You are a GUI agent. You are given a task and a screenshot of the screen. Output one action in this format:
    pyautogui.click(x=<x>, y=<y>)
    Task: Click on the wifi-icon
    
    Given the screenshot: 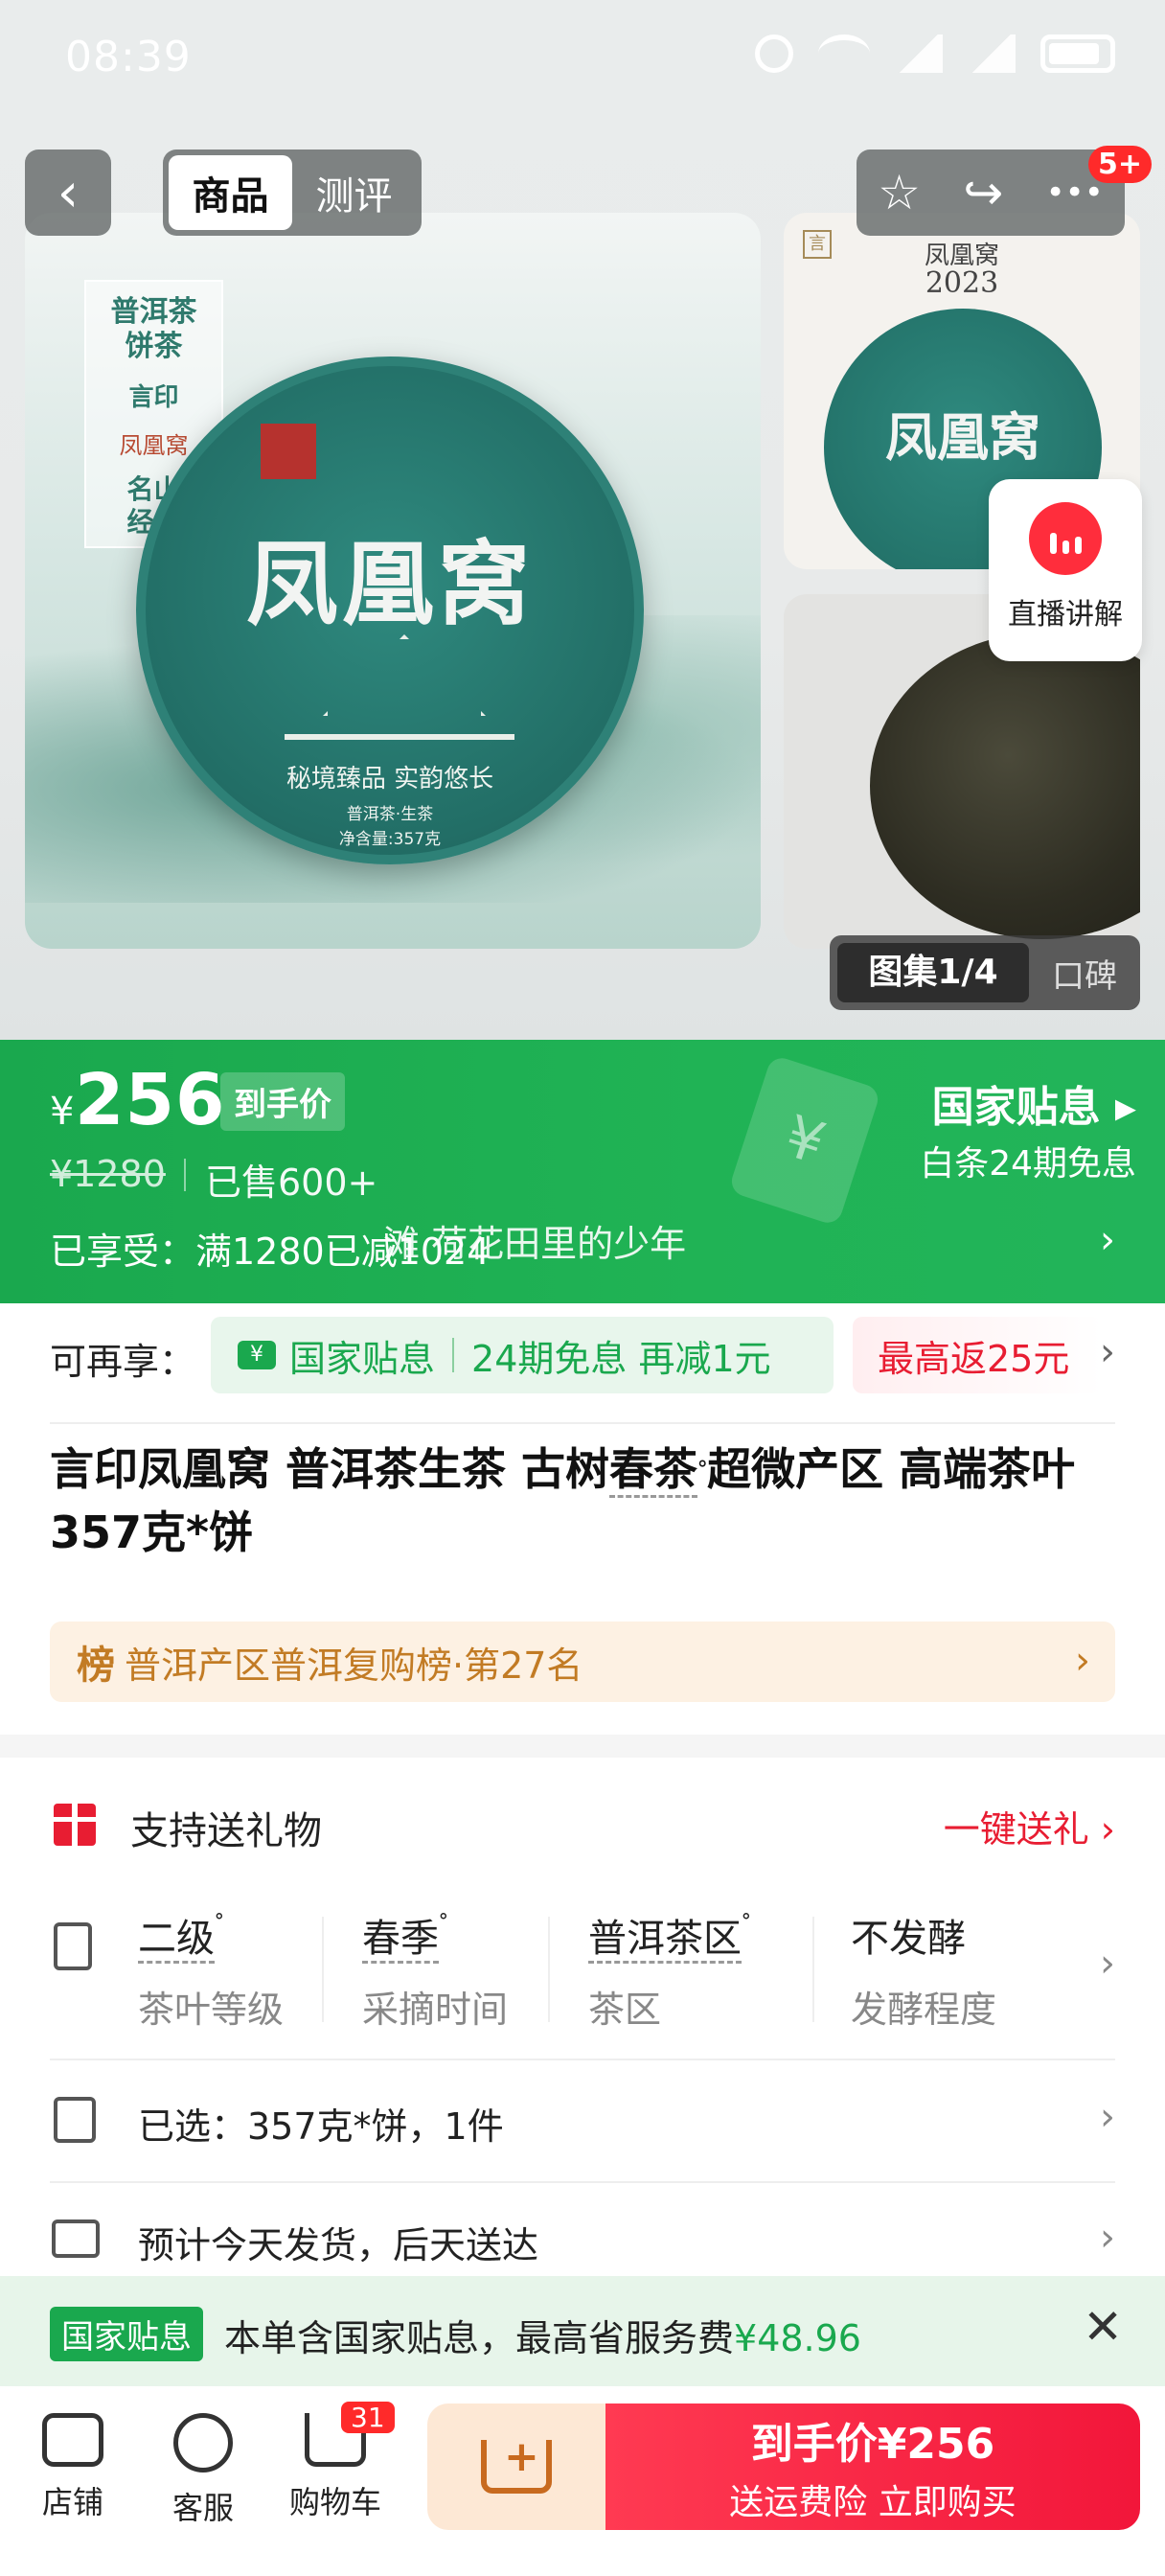 What is the action you would take?
    pyautogui.click(x=844, y=53)
    